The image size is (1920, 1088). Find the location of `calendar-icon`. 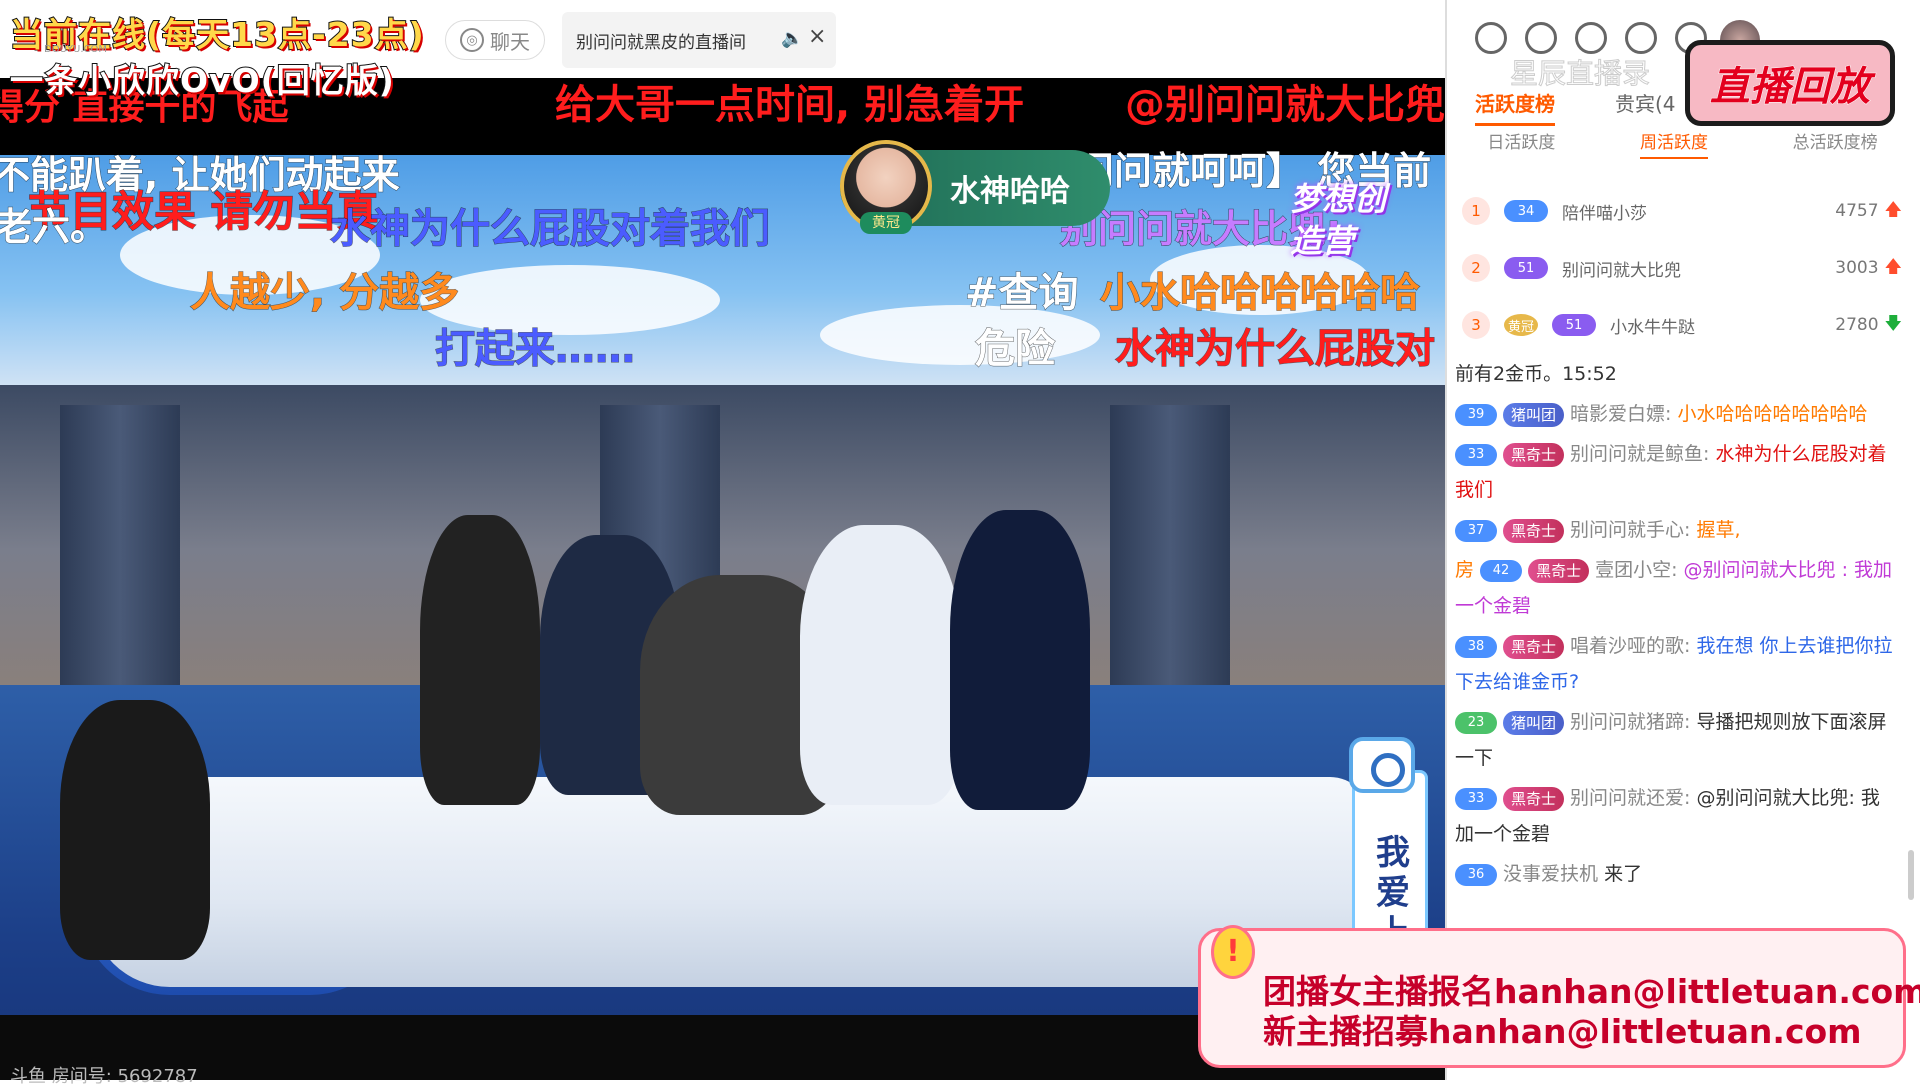

calendar-icon is located at coordinates (1591, 38).